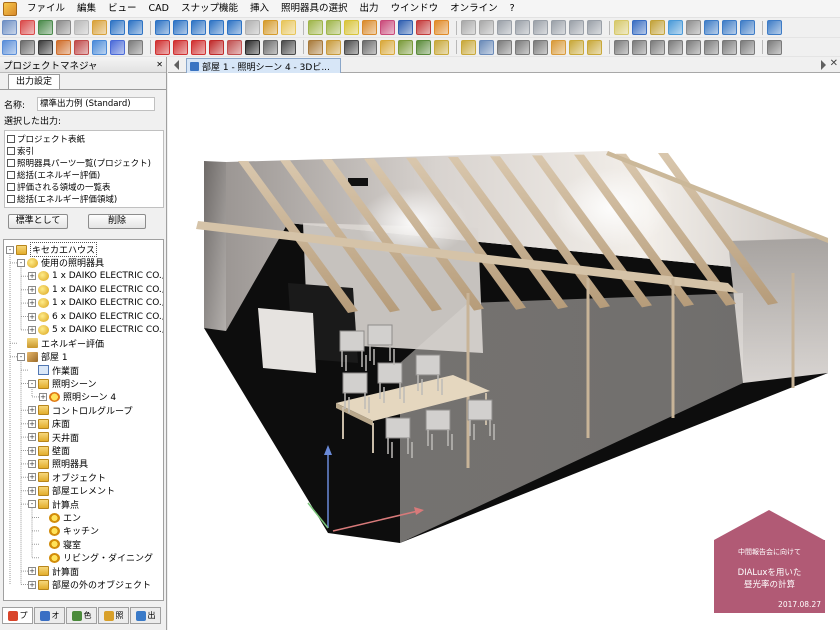  Describe the element at coordinates (49, 615) in the screenshot. I see `bottom-tab: オ` at that location.